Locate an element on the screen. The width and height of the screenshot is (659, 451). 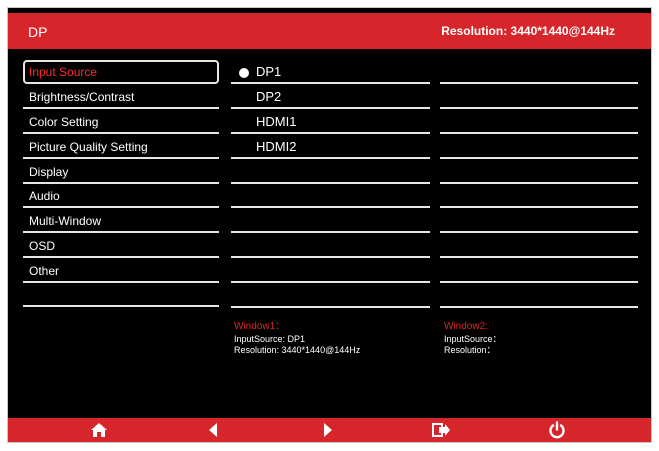
menu-item-empty is located at coordinates (121, 295).